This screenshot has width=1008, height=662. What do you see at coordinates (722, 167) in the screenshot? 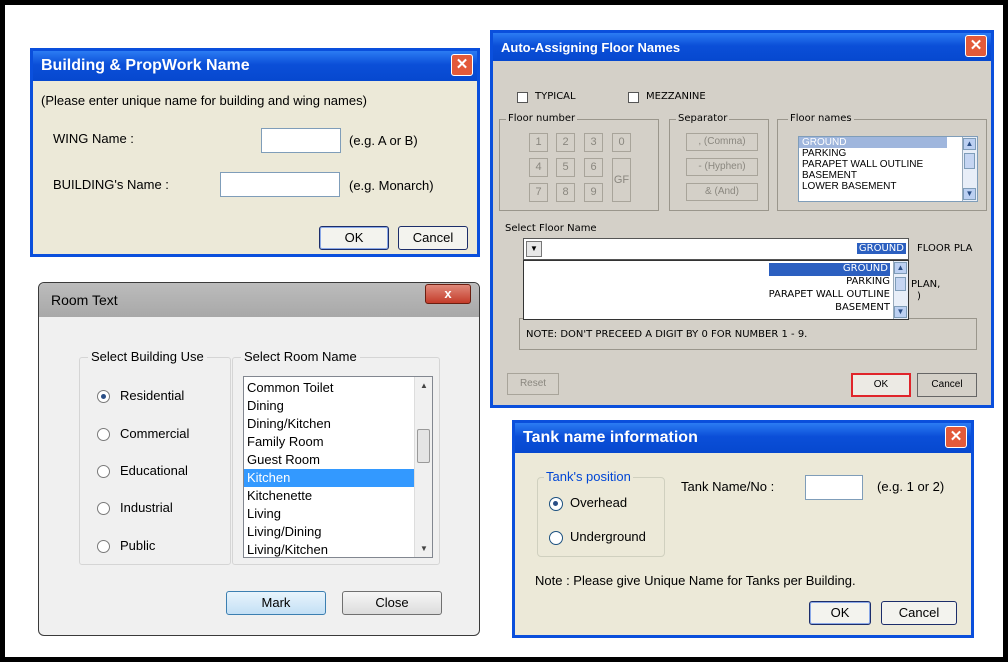
I see `hyphen-button: - (Hyphen)` at bounding box center [722, 167].